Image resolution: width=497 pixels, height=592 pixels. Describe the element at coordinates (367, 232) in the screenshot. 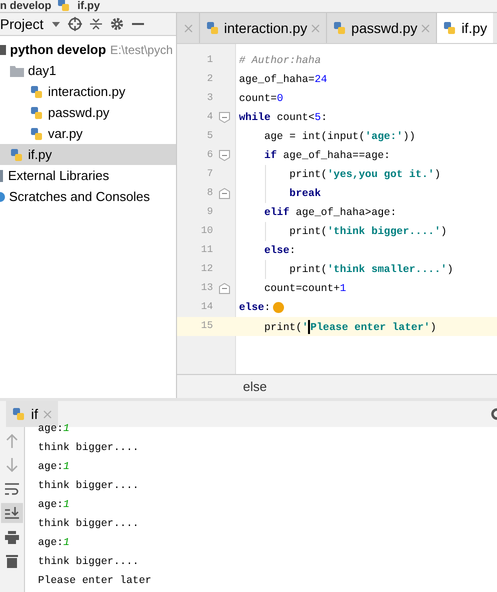

I see `code-text: print('think bigger....')` at that location.